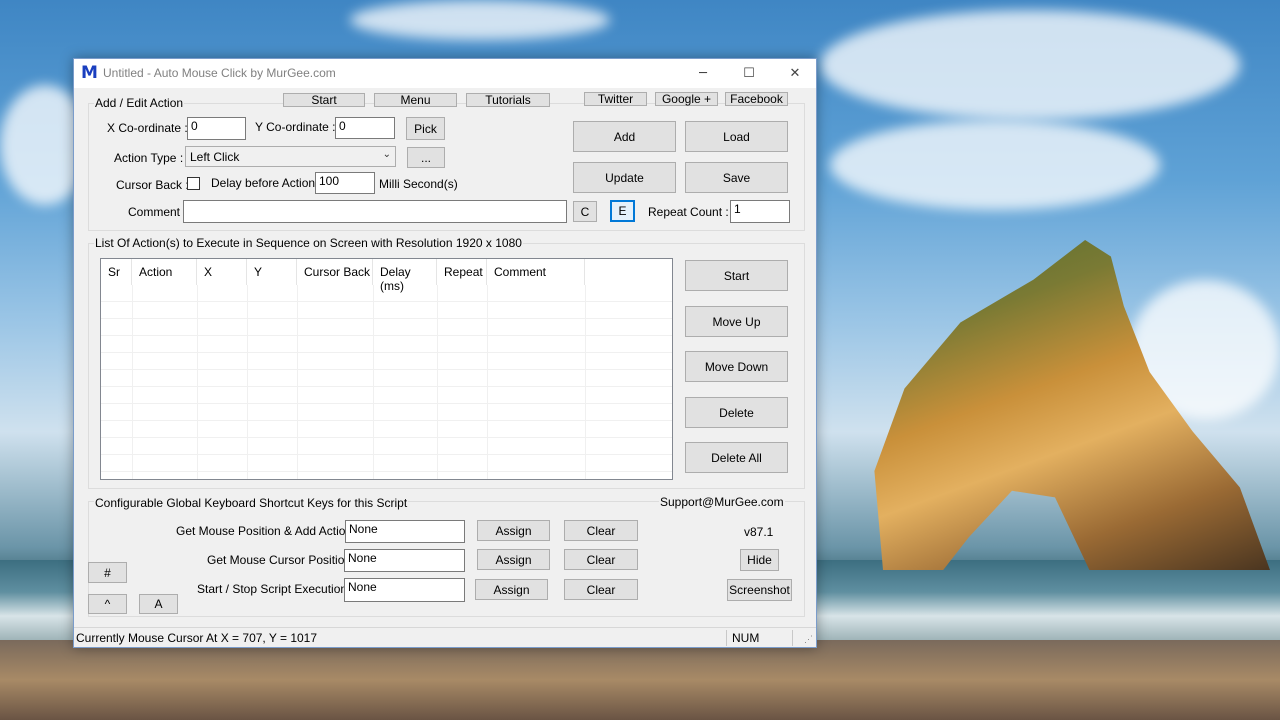 The image size is (1280, 720). I want to click on support-email: Support@MurGee.com, so click(722, 502).